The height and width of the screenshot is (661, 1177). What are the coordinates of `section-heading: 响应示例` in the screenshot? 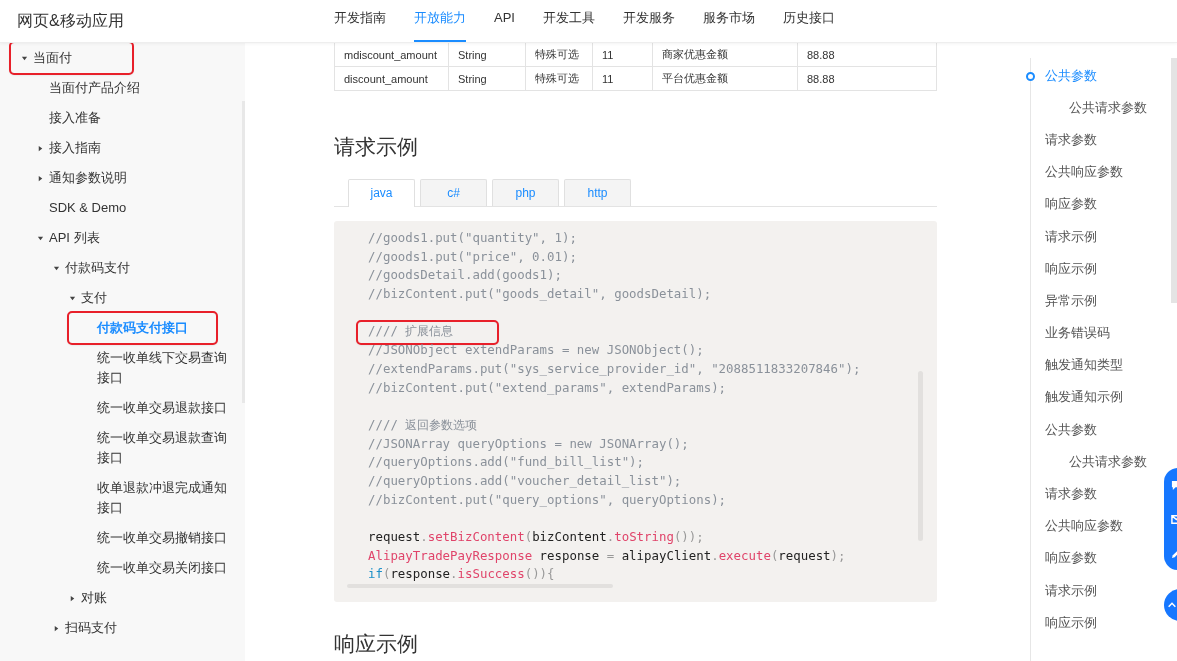 It's located at (376, 643).